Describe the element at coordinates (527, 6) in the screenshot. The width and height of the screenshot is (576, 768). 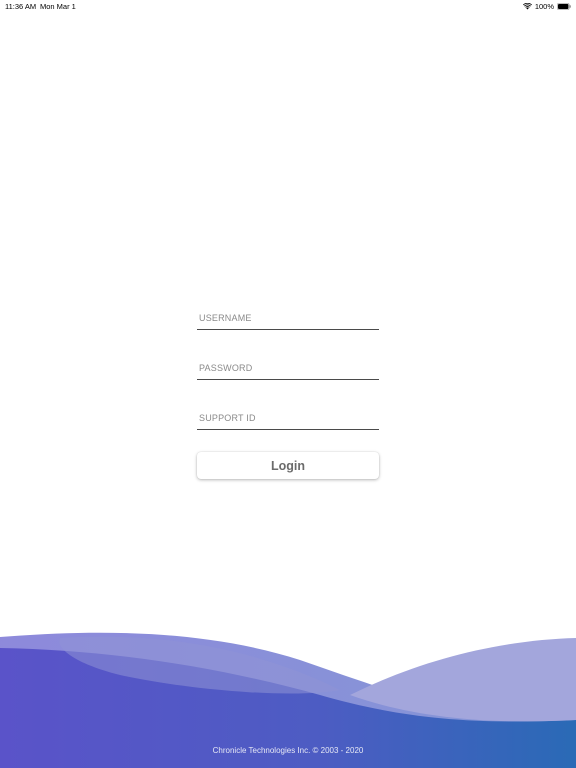
I see `wifi-icon` at that location.